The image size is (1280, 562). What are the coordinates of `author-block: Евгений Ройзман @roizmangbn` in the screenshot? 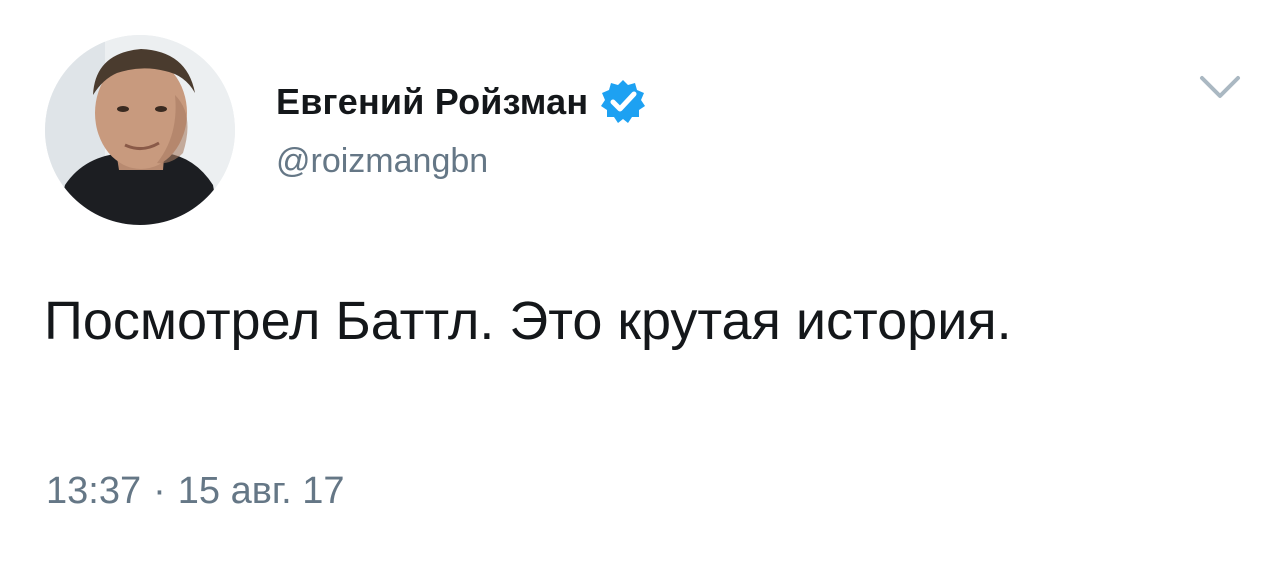 It's located at (462, 129).